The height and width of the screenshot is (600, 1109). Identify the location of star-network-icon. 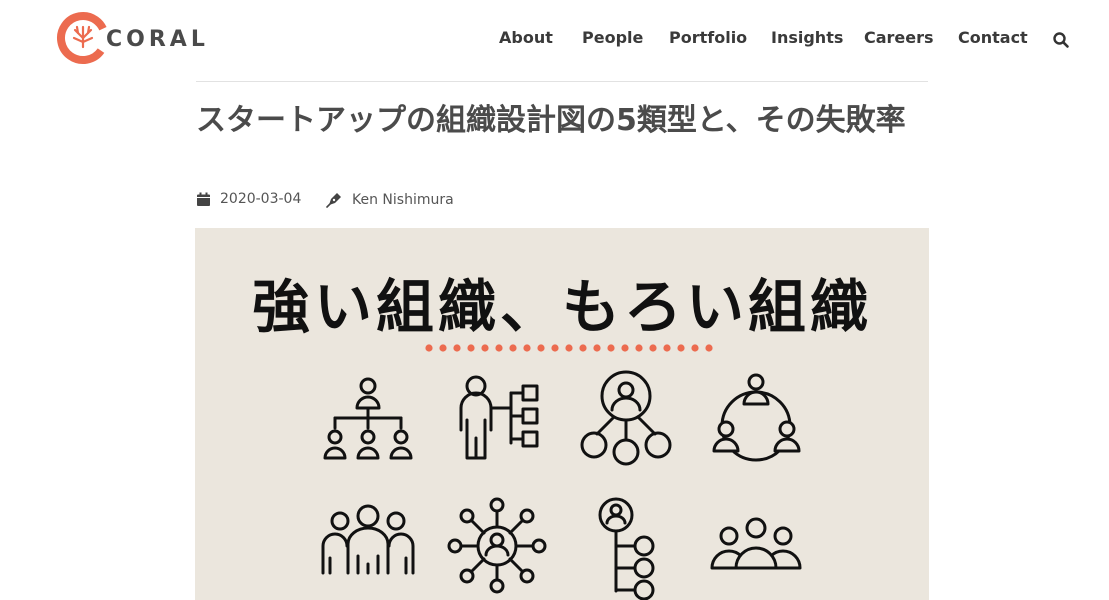
(497, 545).